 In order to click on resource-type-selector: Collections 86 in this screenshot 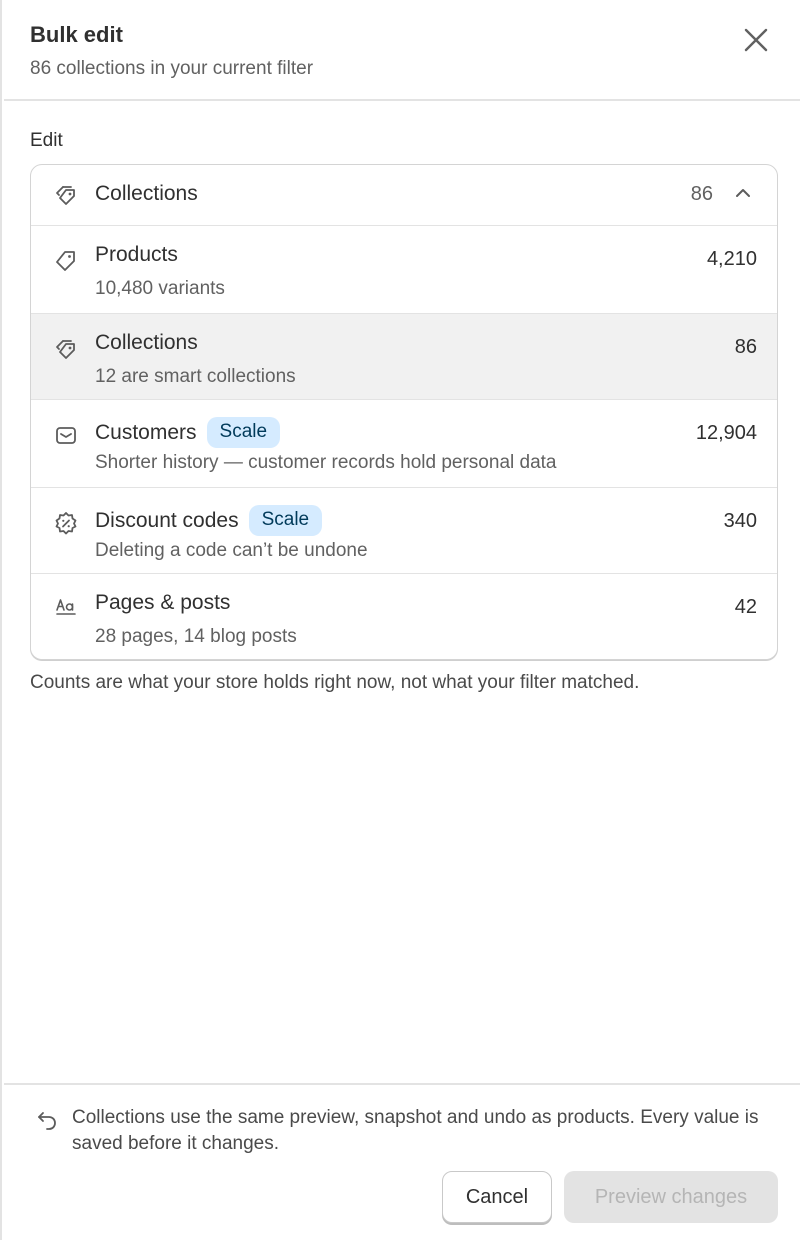, I will do `click(404, 195)`.